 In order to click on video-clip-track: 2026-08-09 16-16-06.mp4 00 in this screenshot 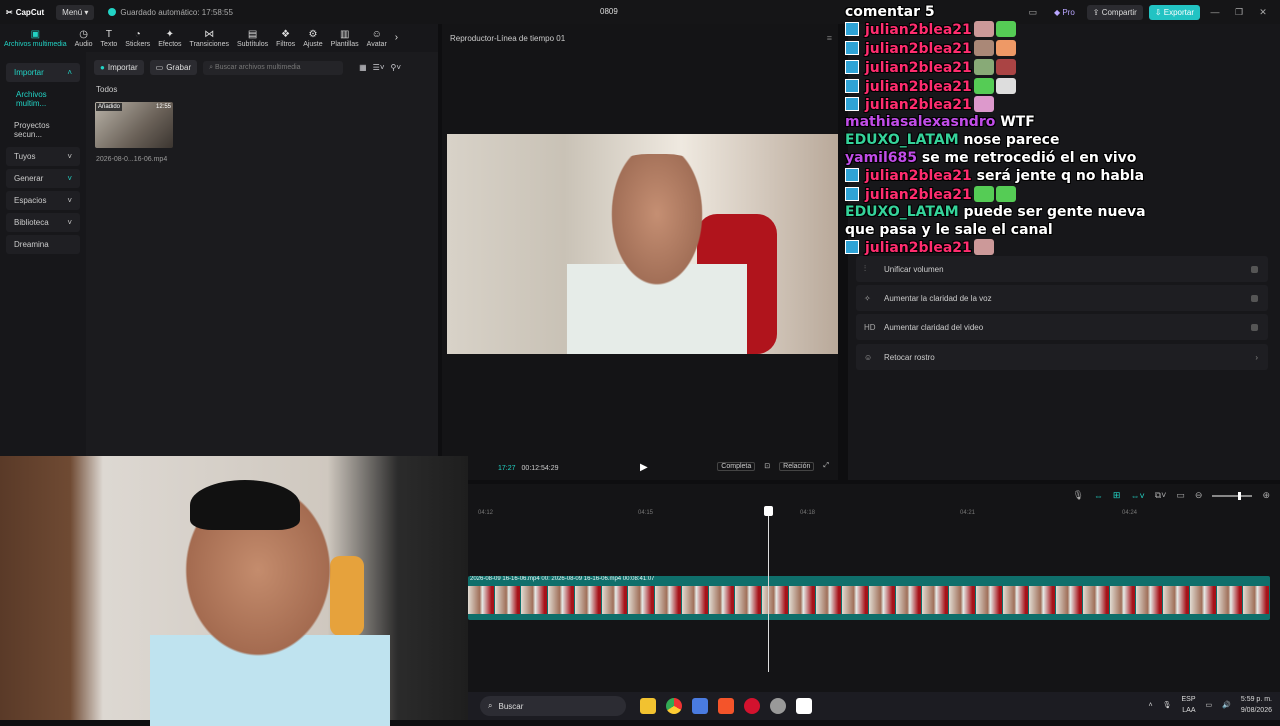, I will do `click(869, 598)`.